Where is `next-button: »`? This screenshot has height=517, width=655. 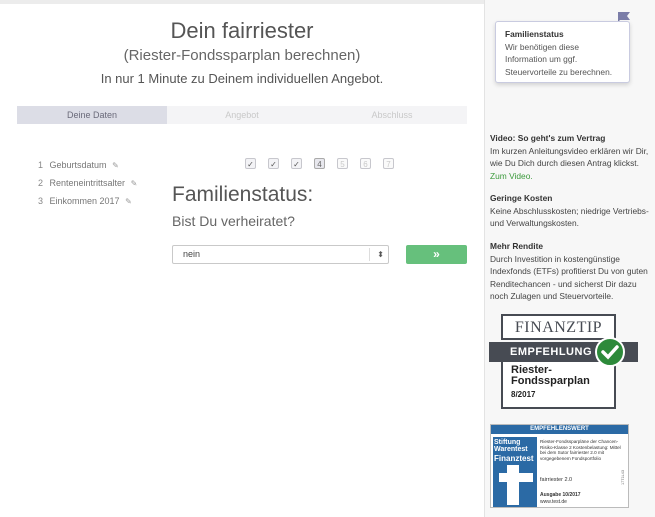 next-button: » is located at coordinates (436, 254).